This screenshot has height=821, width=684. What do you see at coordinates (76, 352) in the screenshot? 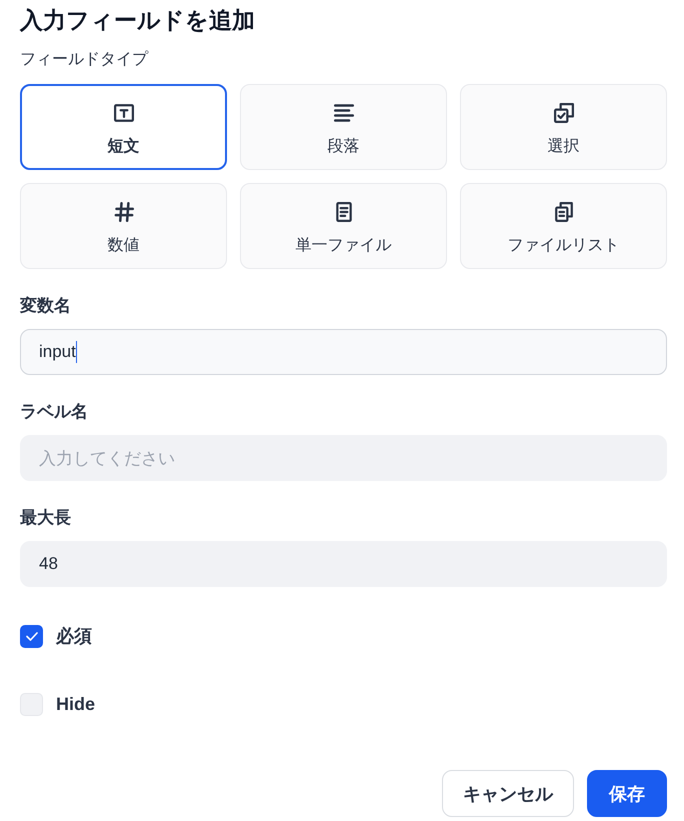
I see `text-cursor` at bounding box center [76, 352].